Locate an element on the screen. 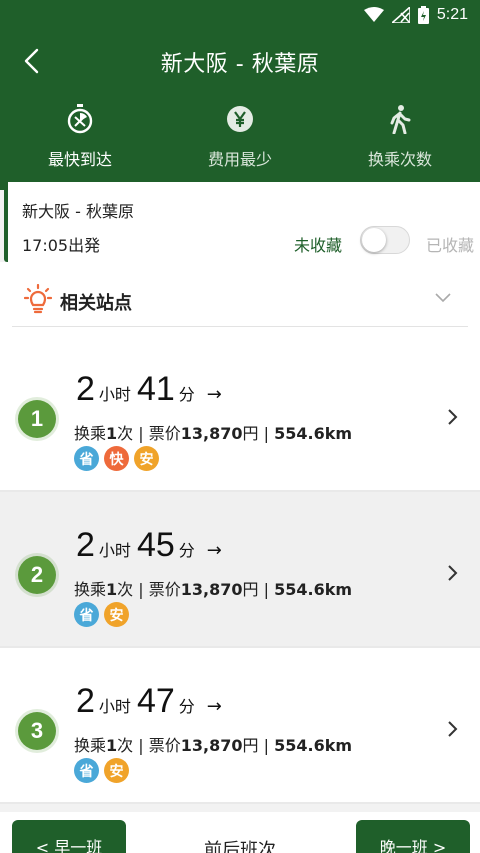 The image size is (480, 853). related-stations-row: 相关站点 is located at coordinates (240, 299).